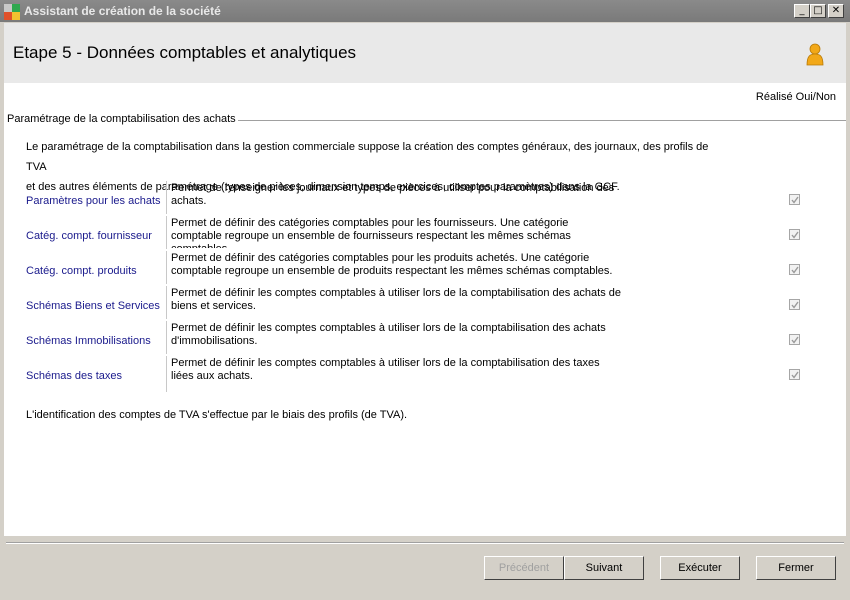  I want to click on link-categ-compt-produits: Catég. compt. produits, so click(81, 271).